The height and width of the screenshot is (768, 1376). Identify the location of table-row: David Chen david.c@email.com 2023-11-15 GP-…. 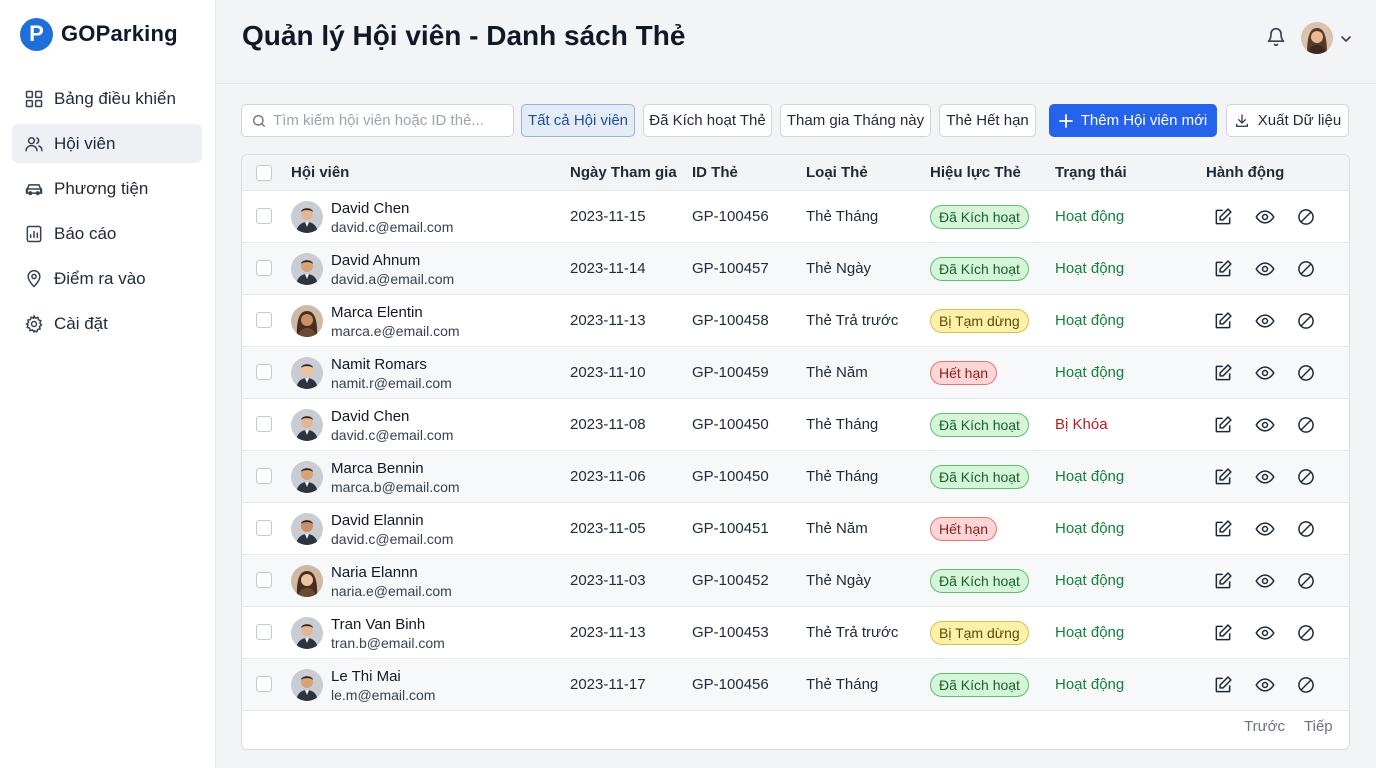
(795, 217).